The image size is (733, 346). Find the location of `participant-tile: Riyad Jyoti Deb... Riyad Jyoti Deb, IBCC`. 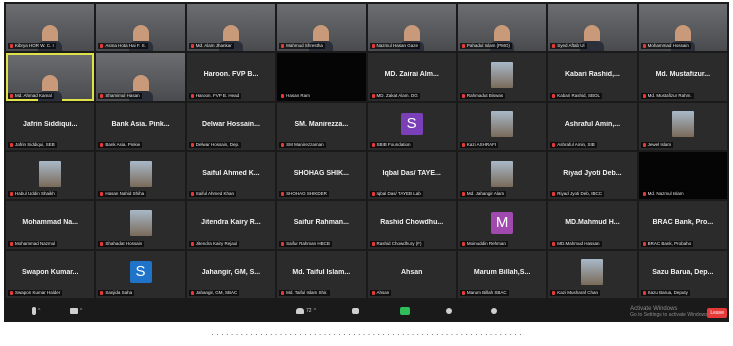

participant-tile: Riyad Jyoti Deb... Riyad Jyoti Deb, IBCC is located at coordinates (592, 175).